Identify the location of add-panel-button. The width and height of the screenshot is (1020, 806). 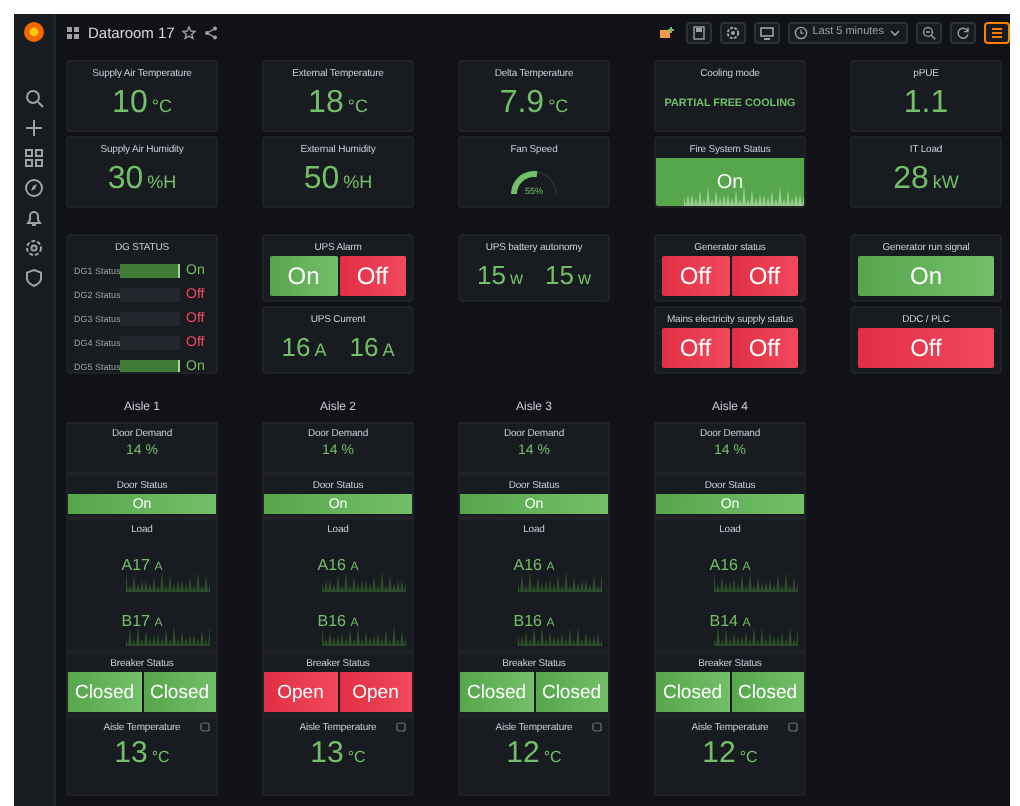
(666, 32).